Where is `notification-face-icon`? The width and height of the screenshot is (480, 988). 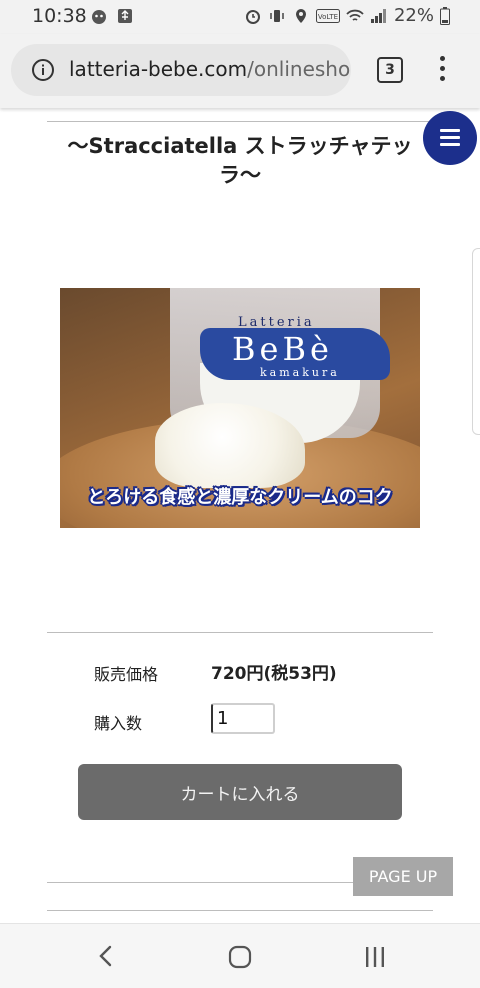 notification-face-icon is located at coordinates (99, 17).